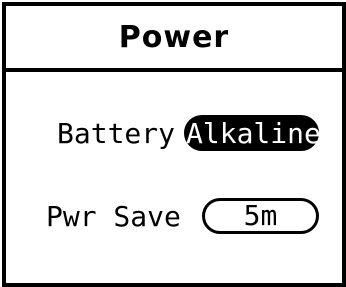 The image size is (346, 287). I want to click on screen-title: Power, so click(174, 37).